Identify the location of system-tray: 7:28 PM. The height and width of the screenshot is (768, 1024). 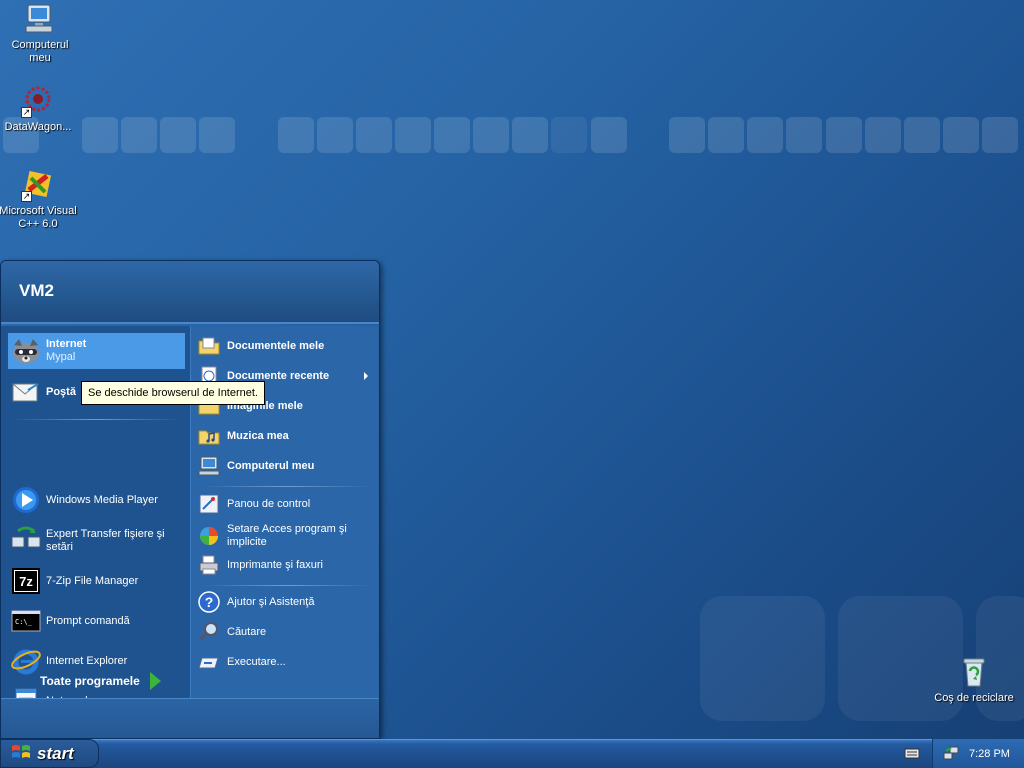
(978, 753).